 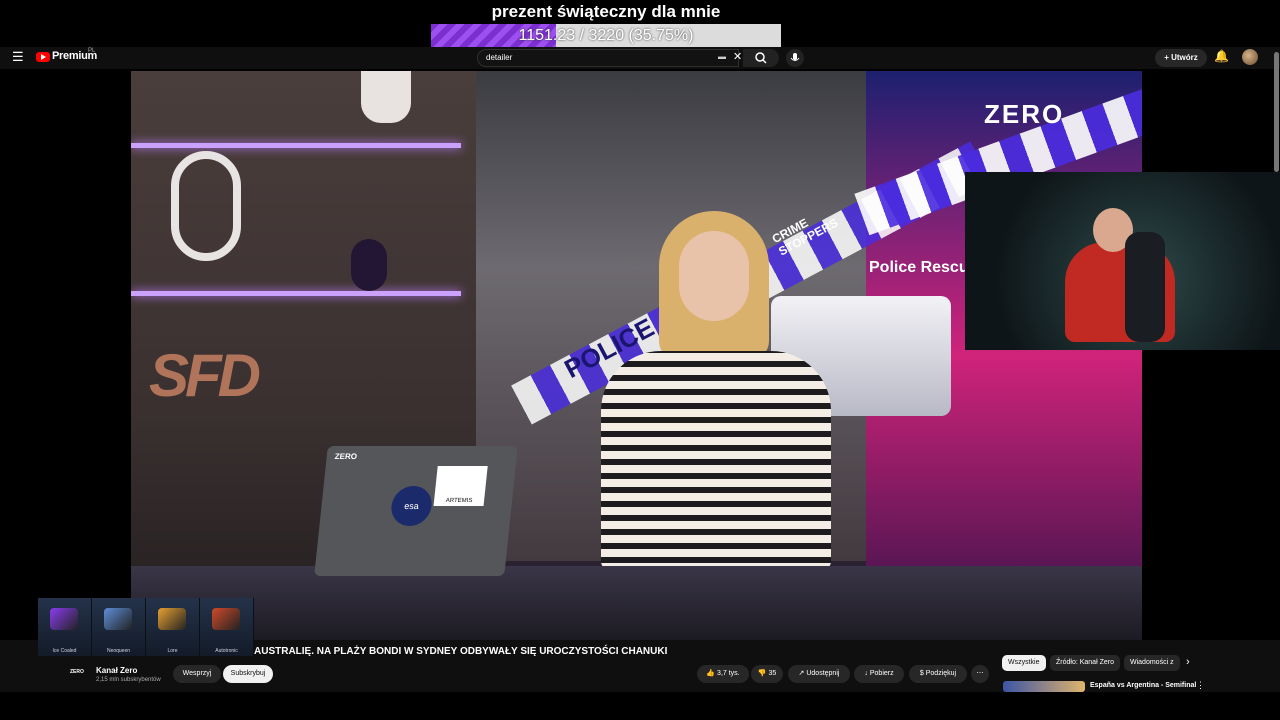 I want to click on case-item: Neoqueen, so click(x=119, y=627).